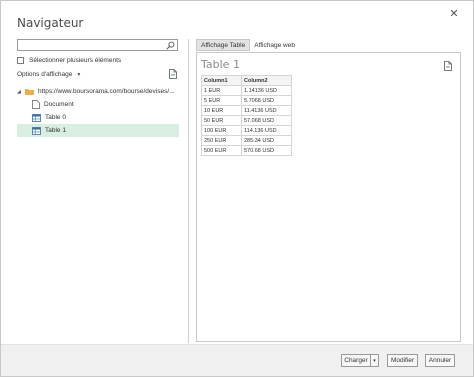 The image size is (474, 377). I want to click on table-cell: 11.4136 USD, so click(266, 110).